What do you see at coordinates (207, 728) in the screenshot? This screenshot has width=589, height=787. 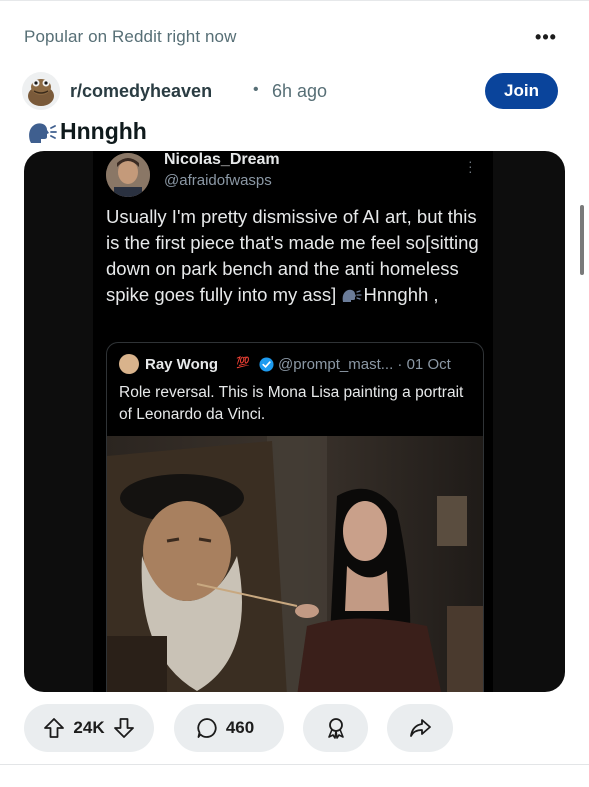 I see `comment-bubble-icon` at bounding box center [207, 728].